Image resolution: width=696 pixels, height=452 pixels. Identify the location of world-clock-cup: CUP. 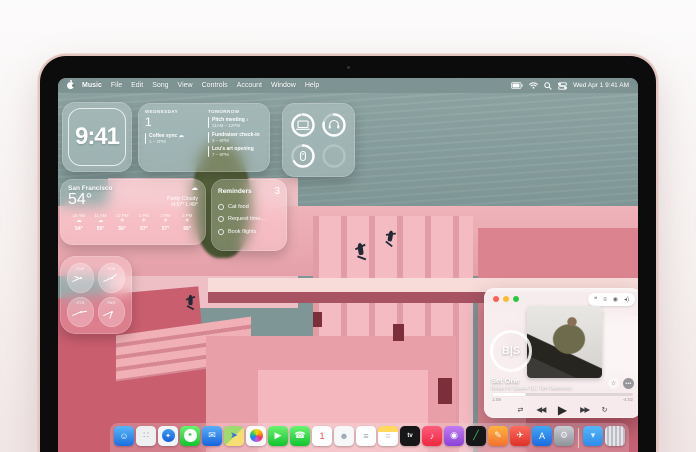
(80, 278).